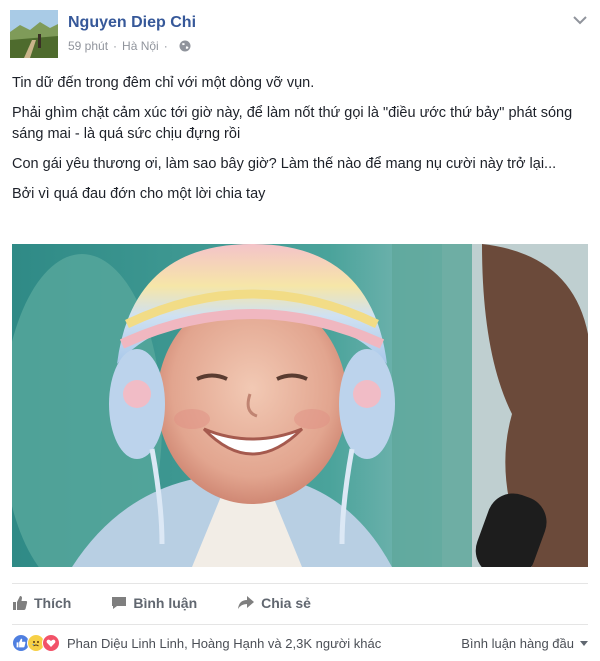  I want to click on caret-down-icon, so click(584, 643).